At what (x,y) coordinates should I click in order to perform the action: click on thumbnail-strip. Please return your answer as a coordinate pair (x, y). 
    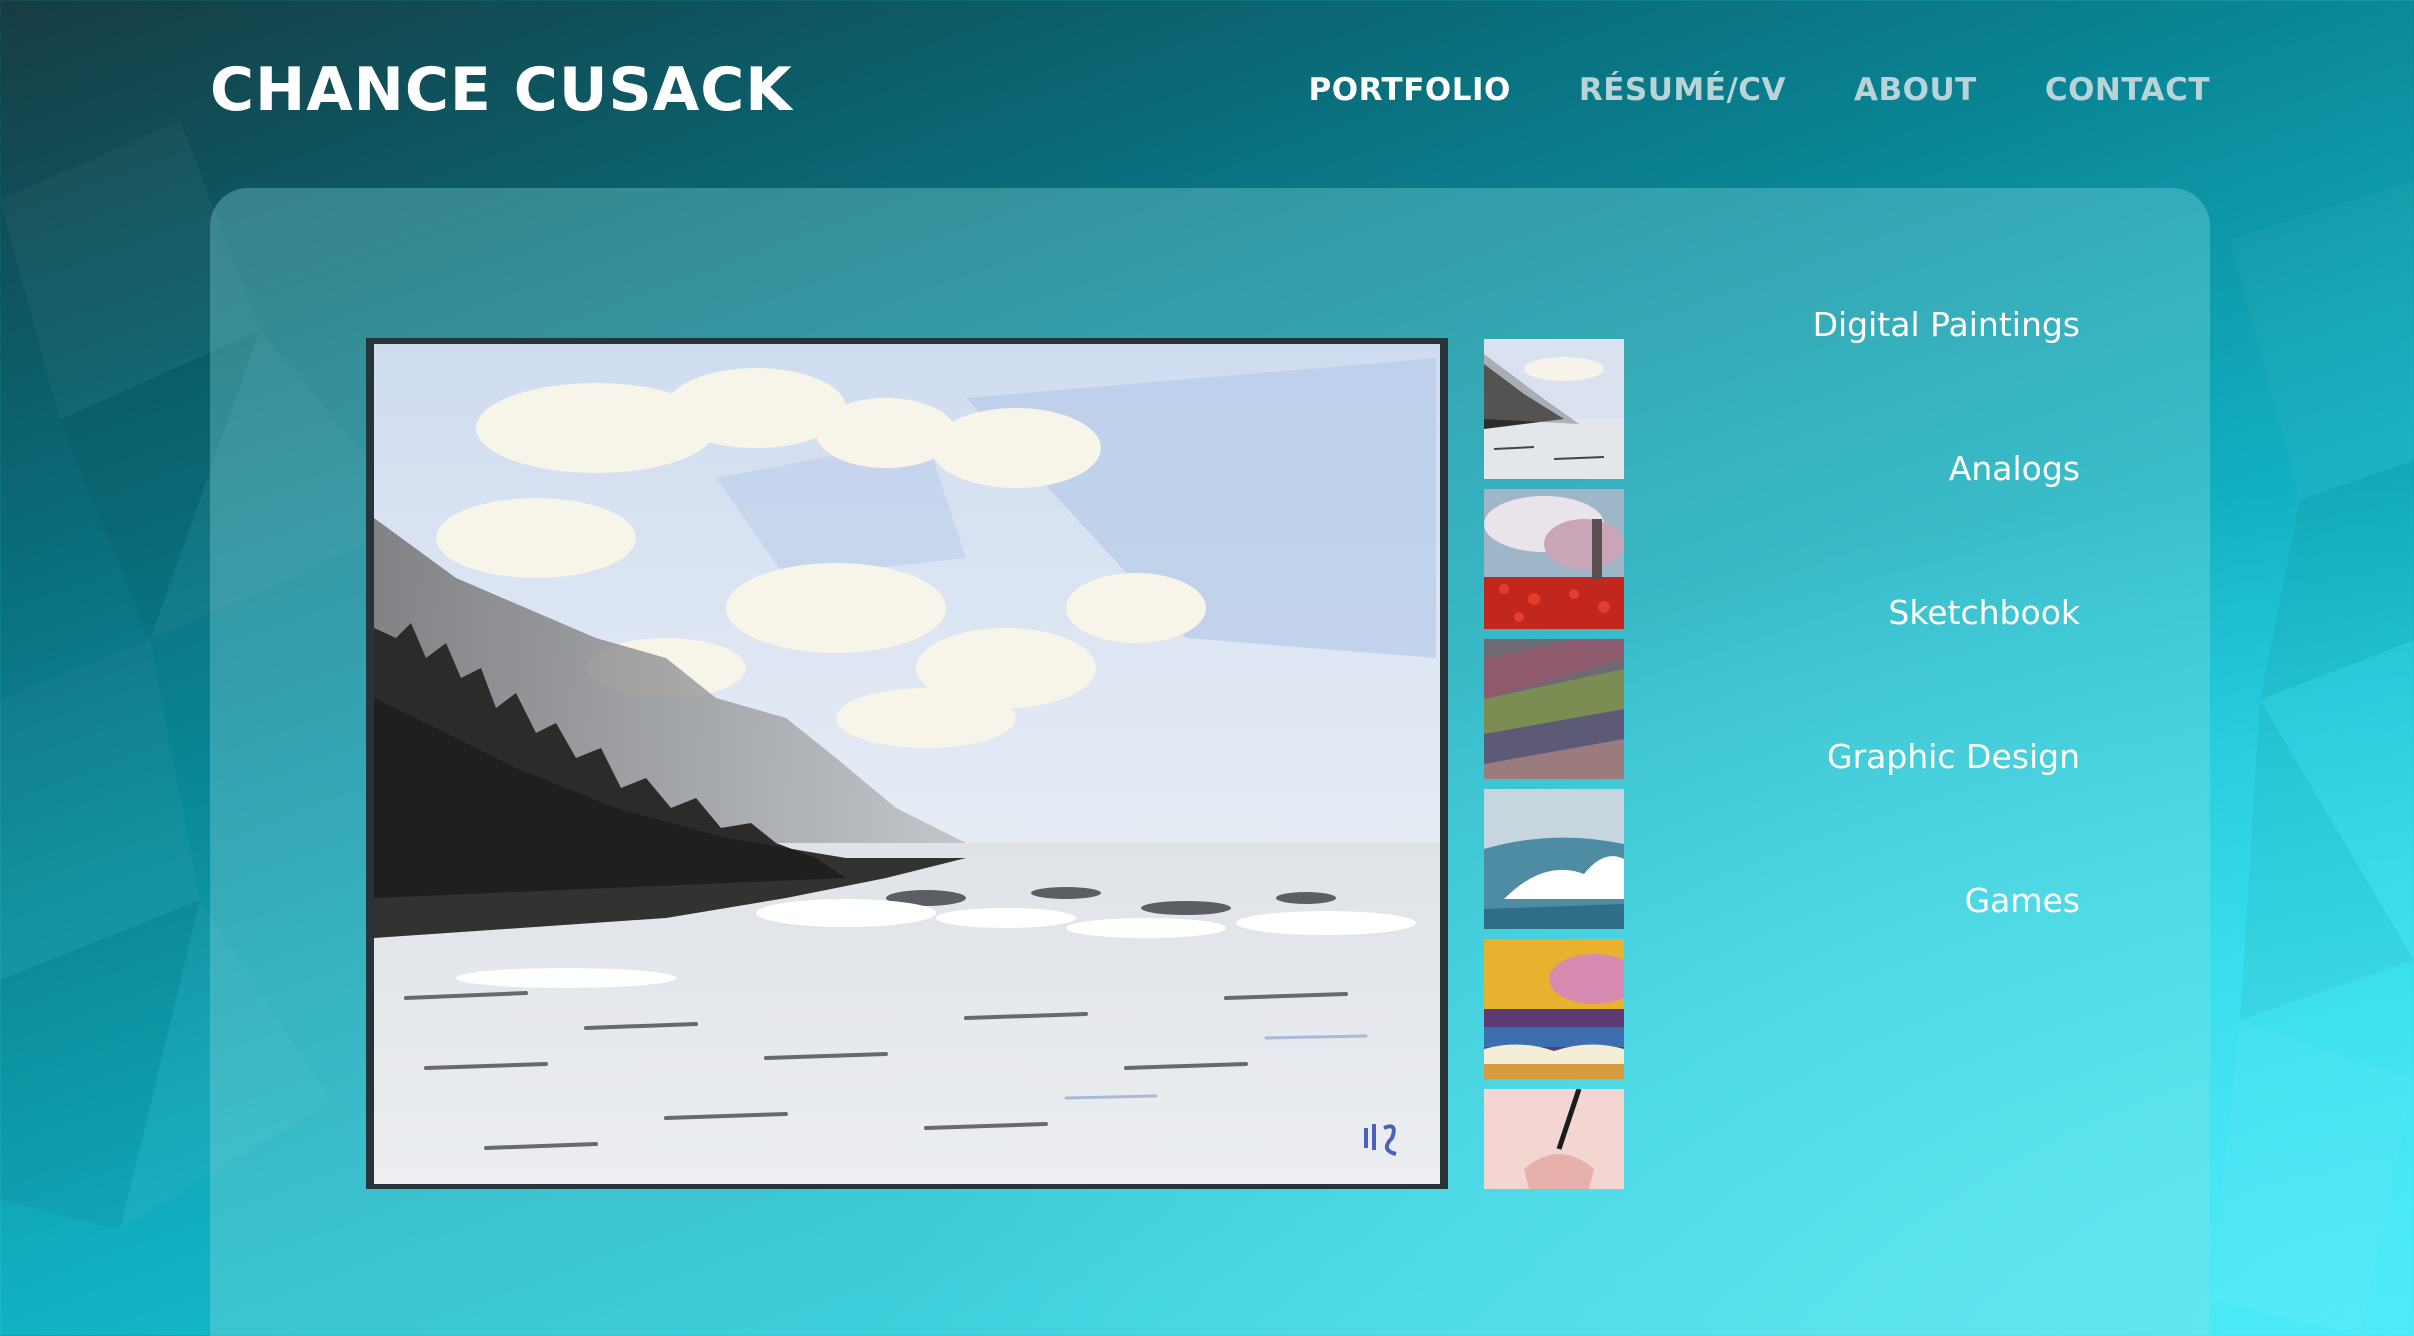
    Looking at the image, I should click on (1554, 764).